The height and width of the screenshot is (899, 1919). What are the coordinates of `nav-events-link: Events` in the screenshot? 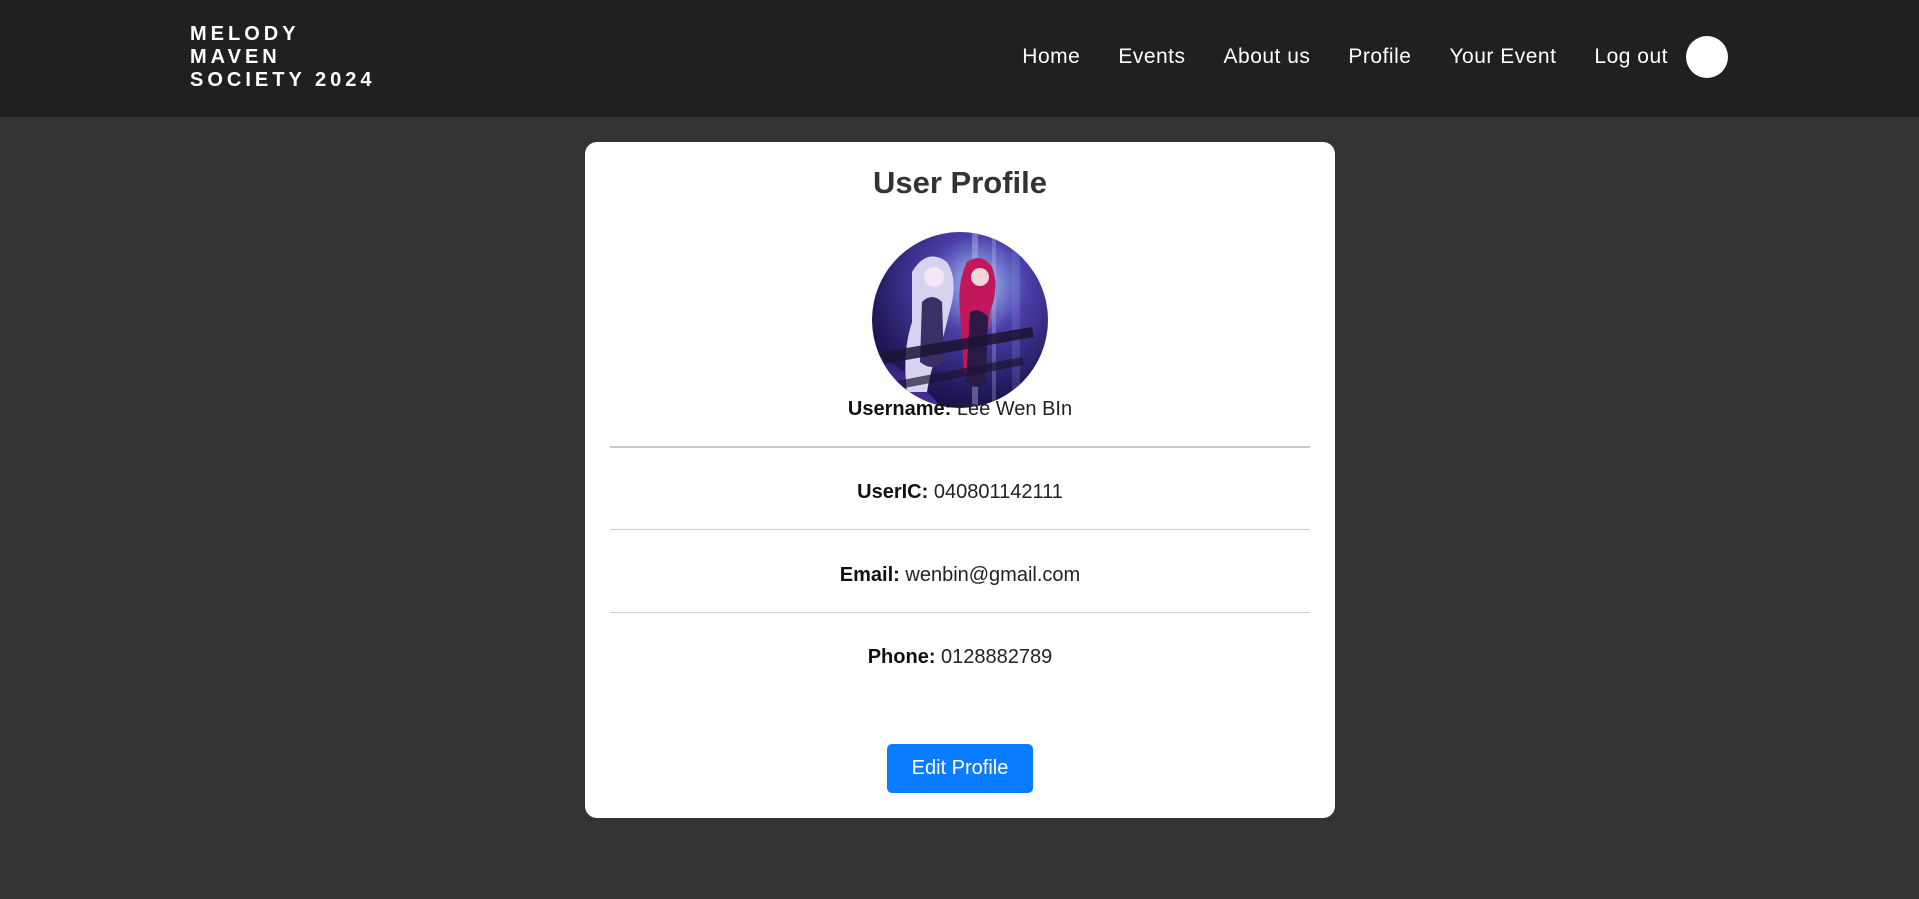 It's located at (1151, 57).